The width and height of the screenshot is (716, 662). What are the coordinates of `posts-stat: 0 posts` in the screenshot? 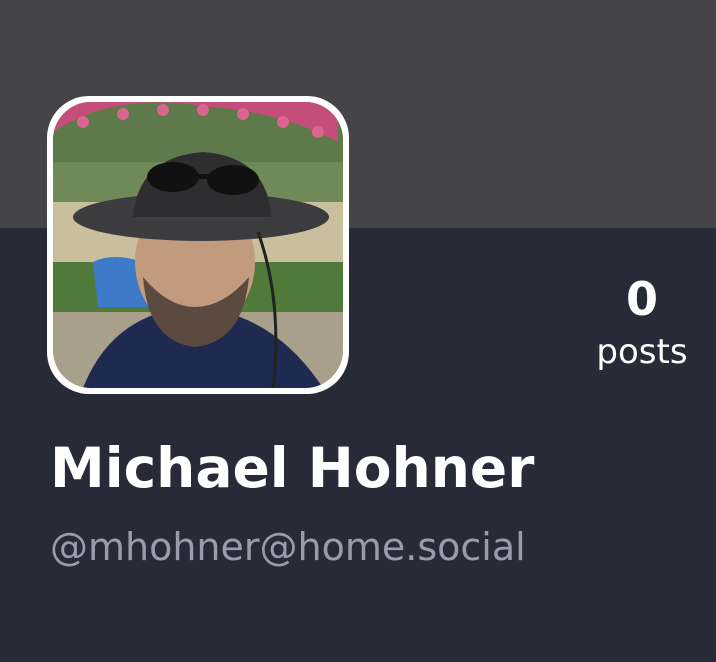 It's located at (642, 321).